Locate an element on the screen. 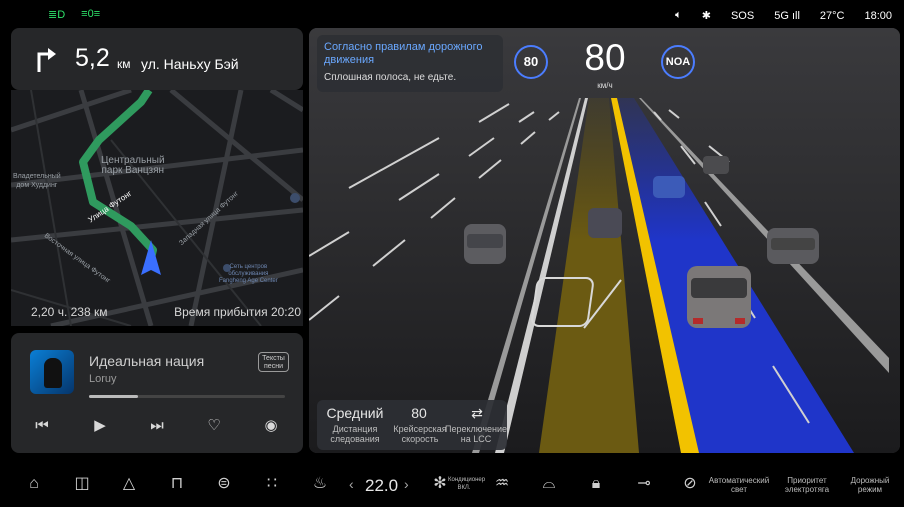 Image resolution: width=904 pixels, height=507 pixels. network-indicator: 5G ıll is located at coordinates (787, 15).